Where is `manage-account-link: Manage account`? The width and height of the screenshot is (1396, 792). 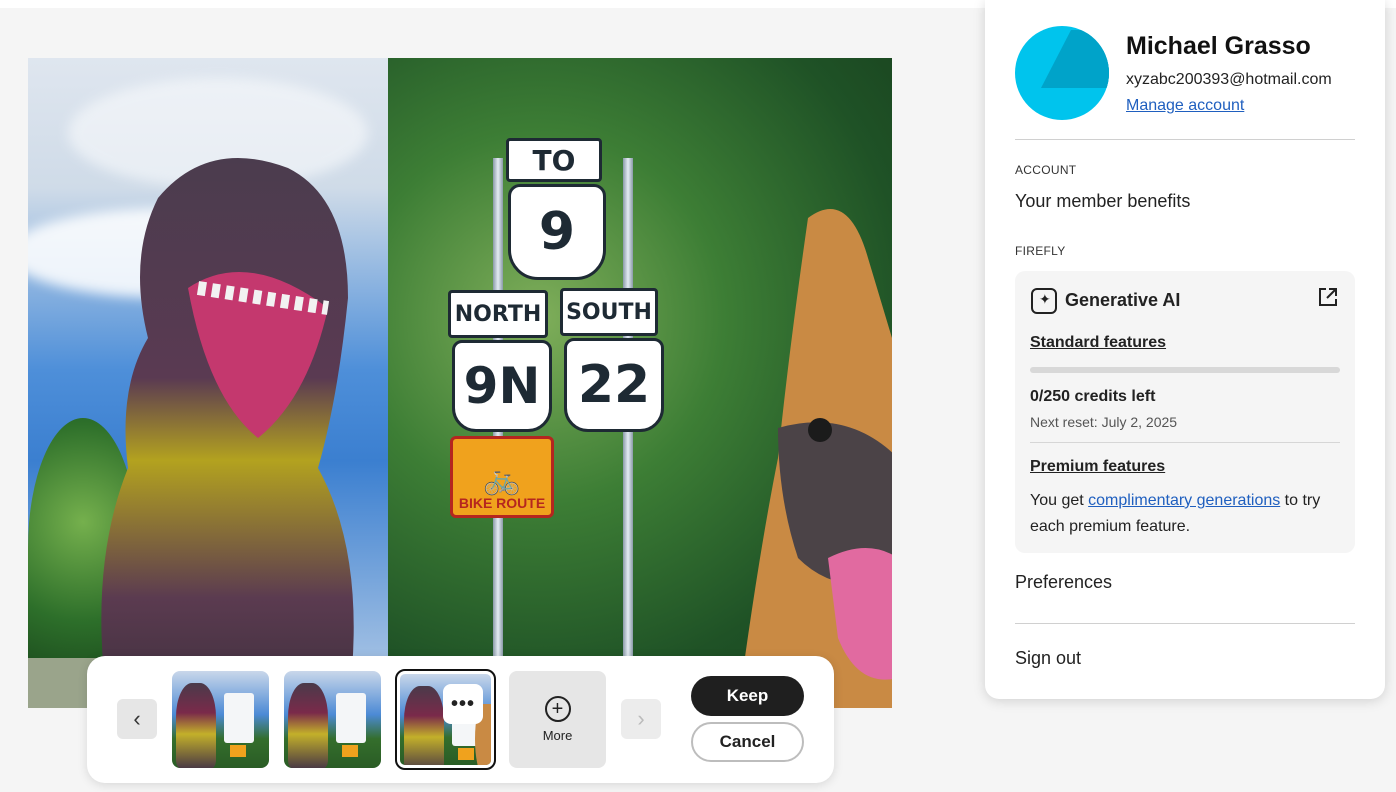 manage-account-link: Manage account is located at coordinates (1185, 106).